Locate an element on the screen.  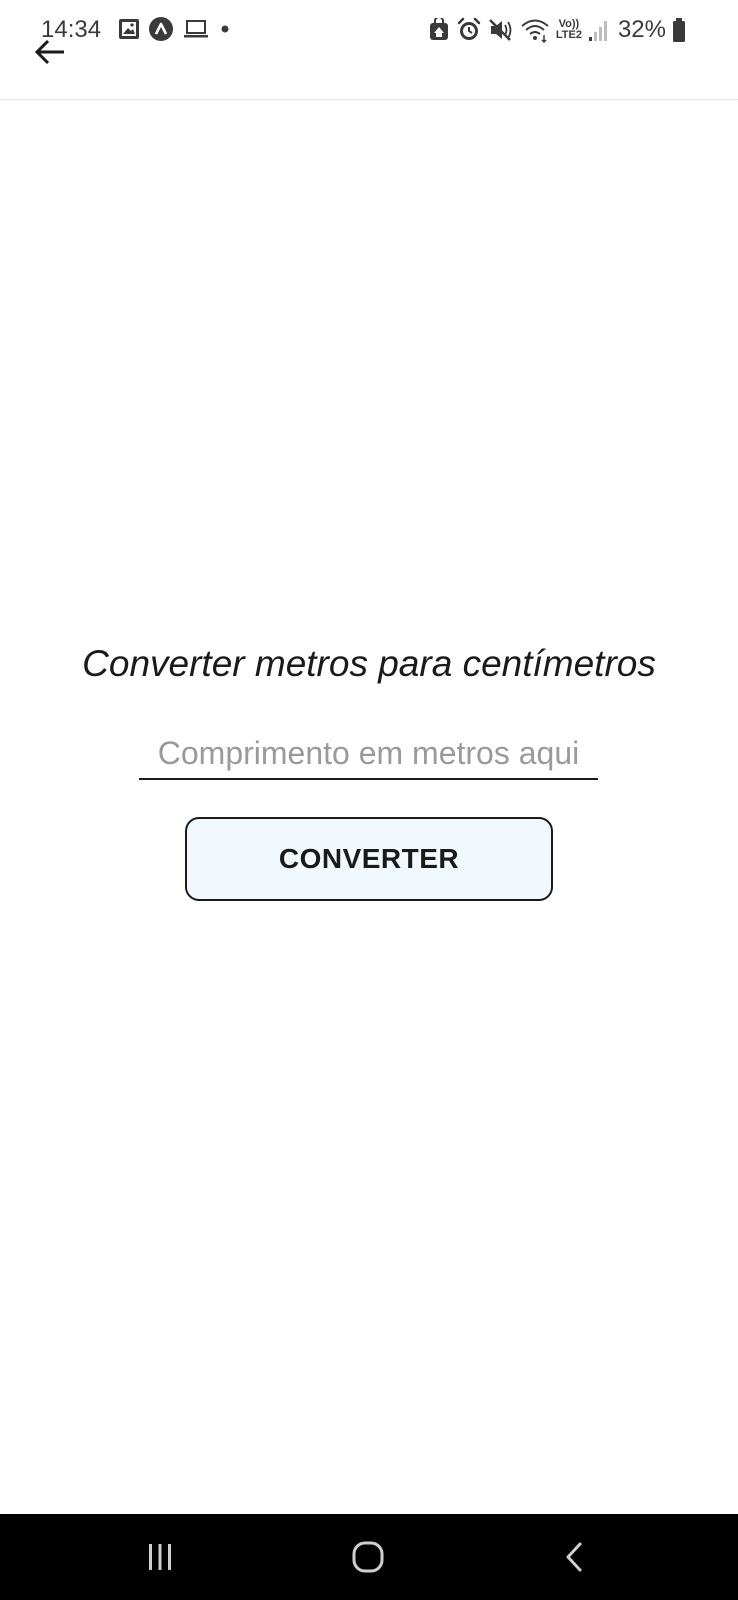
home-button is located at coordinates (368, 1557).